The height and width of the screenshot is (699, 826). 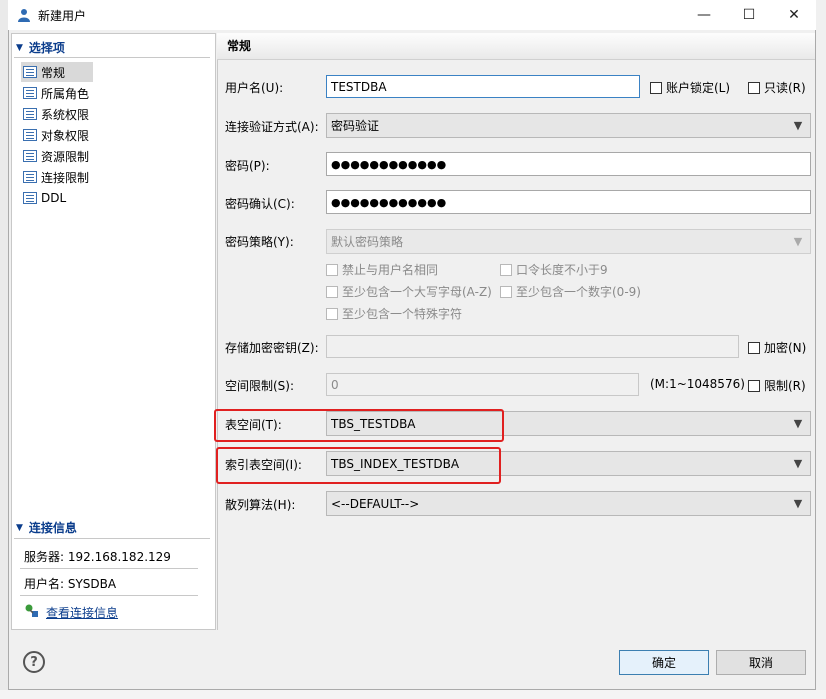 What do you see at coordinates (578, 292) in the screenshot?
I see `policy-option-label: 至少包含一个数字(0-9)` at bounding box center [578, 292].